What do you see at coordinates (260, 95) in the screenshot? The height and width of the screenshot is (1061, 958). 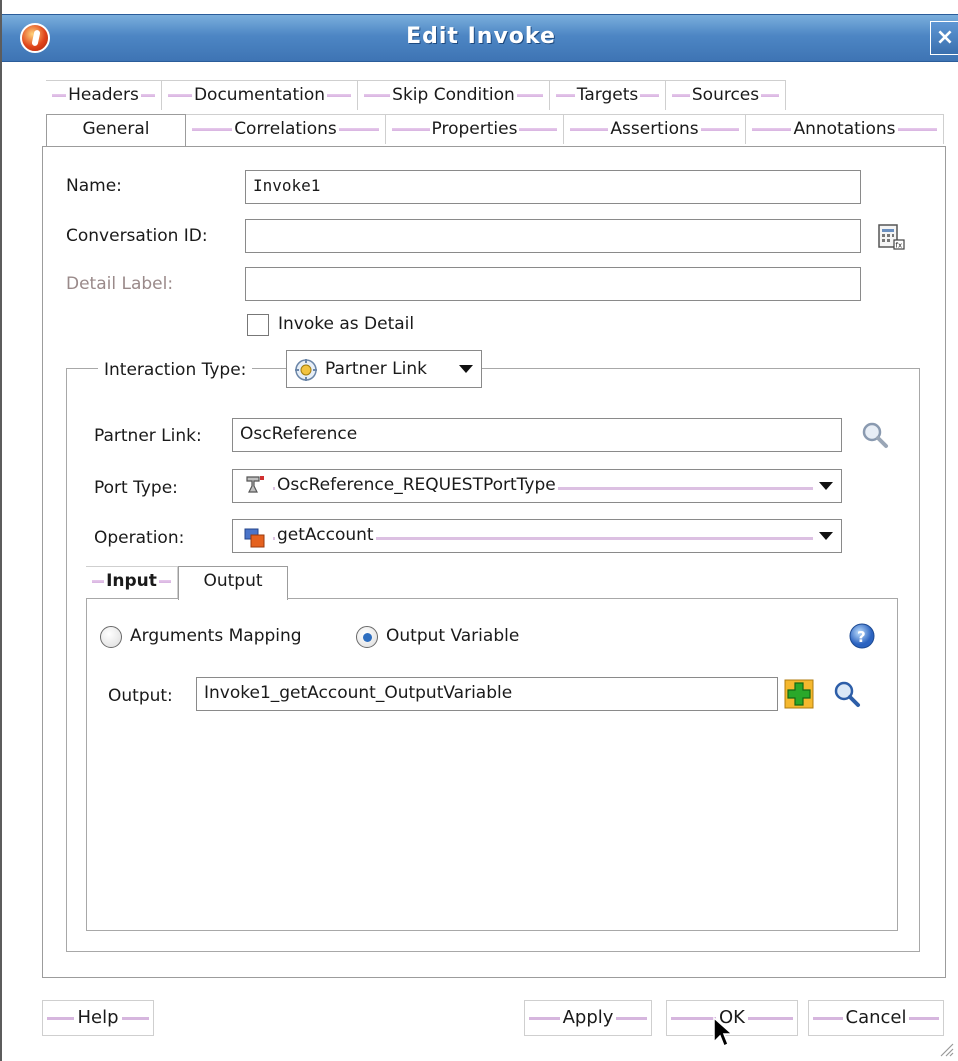 I see `tab-documentation: Documentation` at bounding box center [260, 95].